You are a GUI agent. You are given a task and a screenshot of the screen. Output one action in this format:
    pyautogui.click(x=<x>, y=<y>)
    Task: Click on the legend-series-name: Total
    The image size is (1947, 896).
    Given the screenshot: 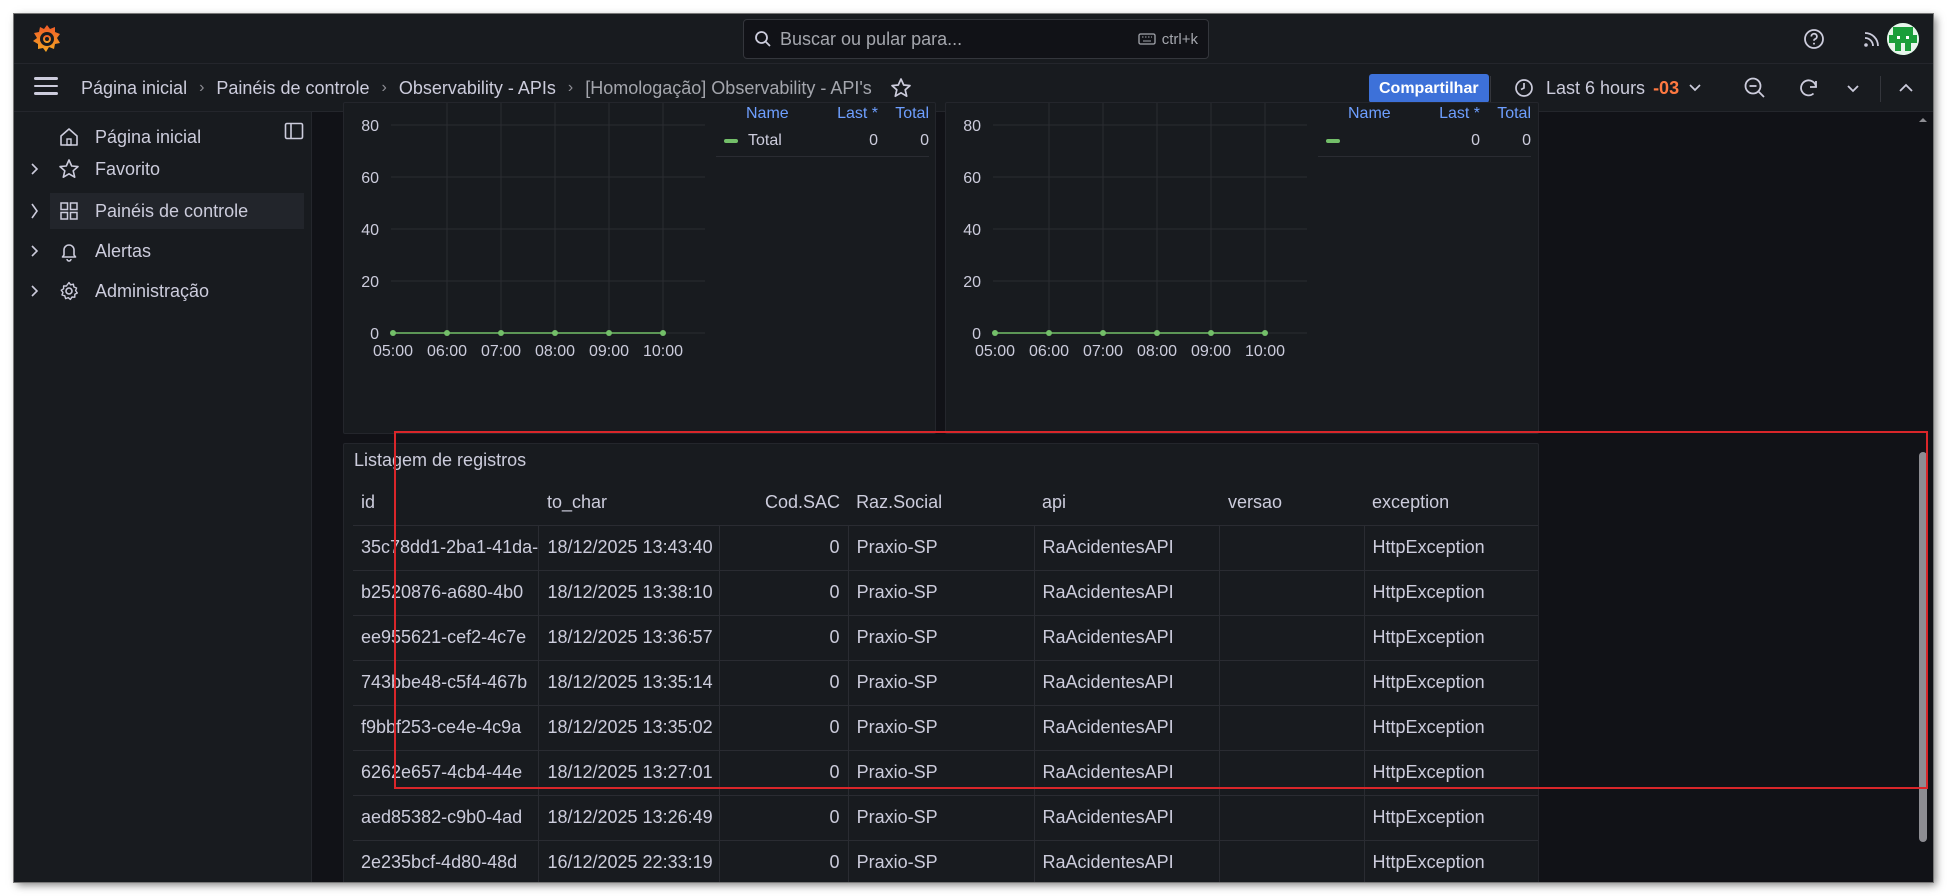 What is the action you would take?
    pyautogui.click(x=765, y=140)
    